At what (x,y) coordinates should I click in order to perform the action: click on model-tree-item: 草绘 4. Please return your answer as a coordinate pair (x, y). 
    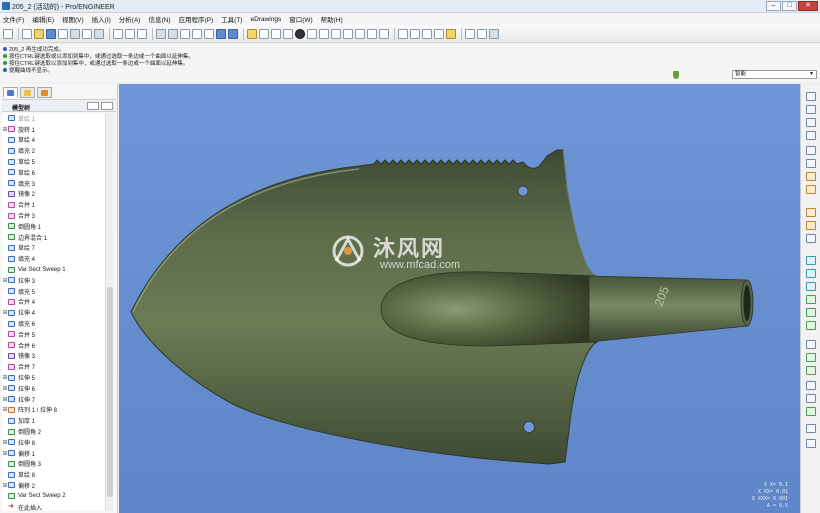
    Looking at the image, I should click on (53, 140).